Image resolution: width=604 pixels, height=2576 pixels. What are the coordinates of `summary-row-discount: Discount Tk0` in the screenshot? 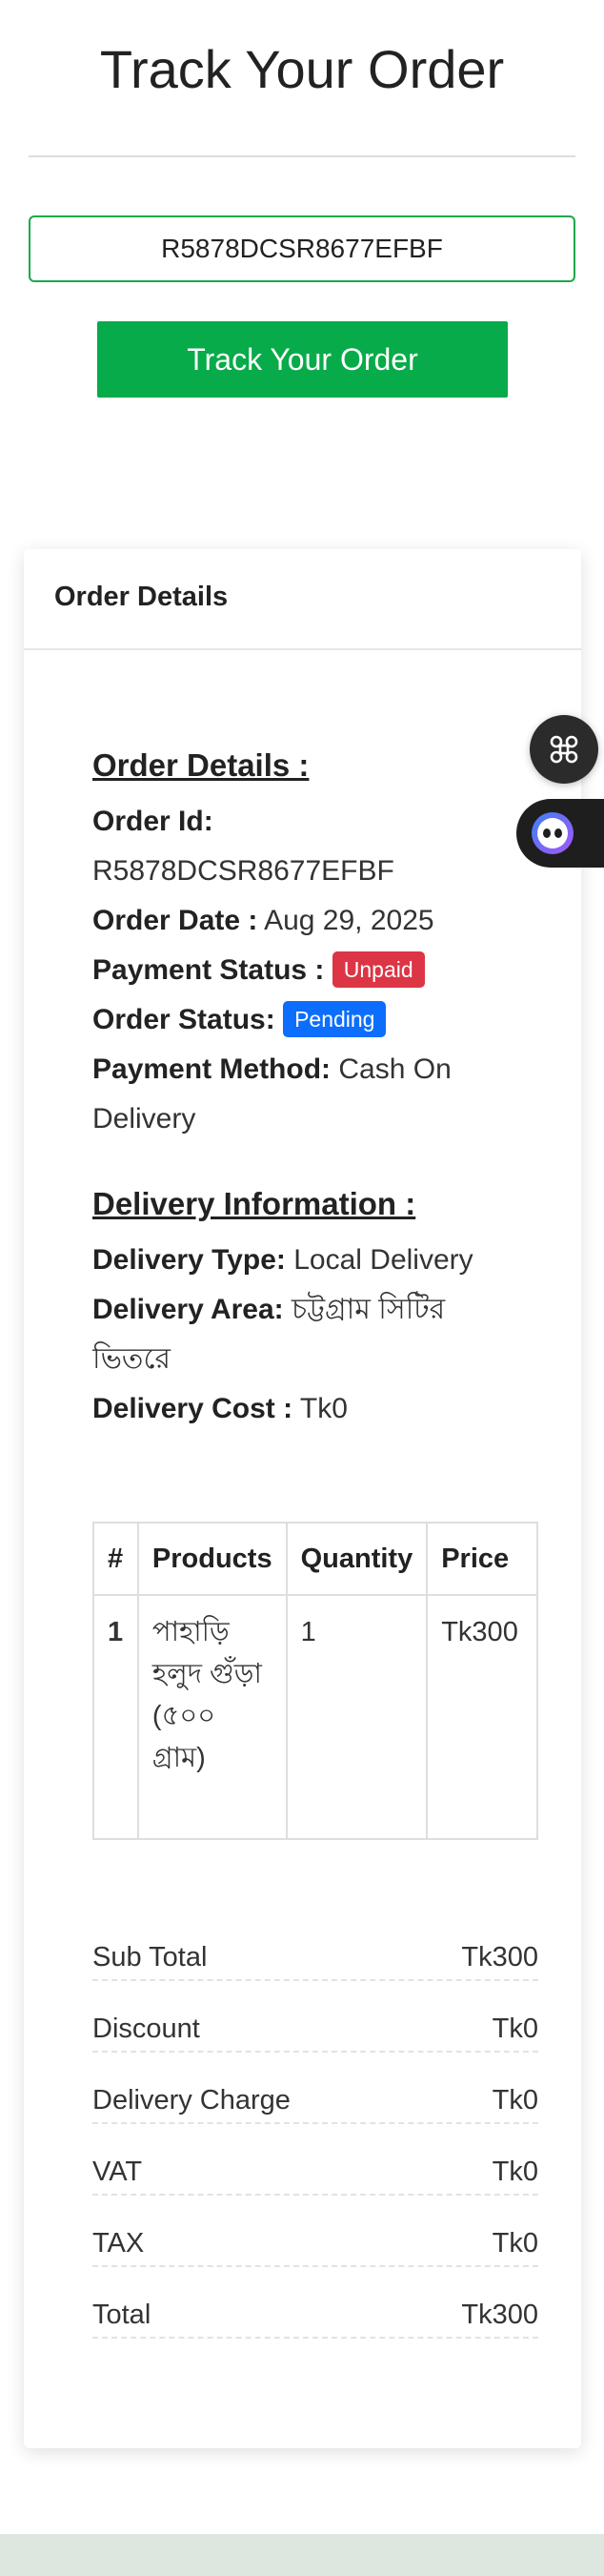 It's located at (315, 2025).